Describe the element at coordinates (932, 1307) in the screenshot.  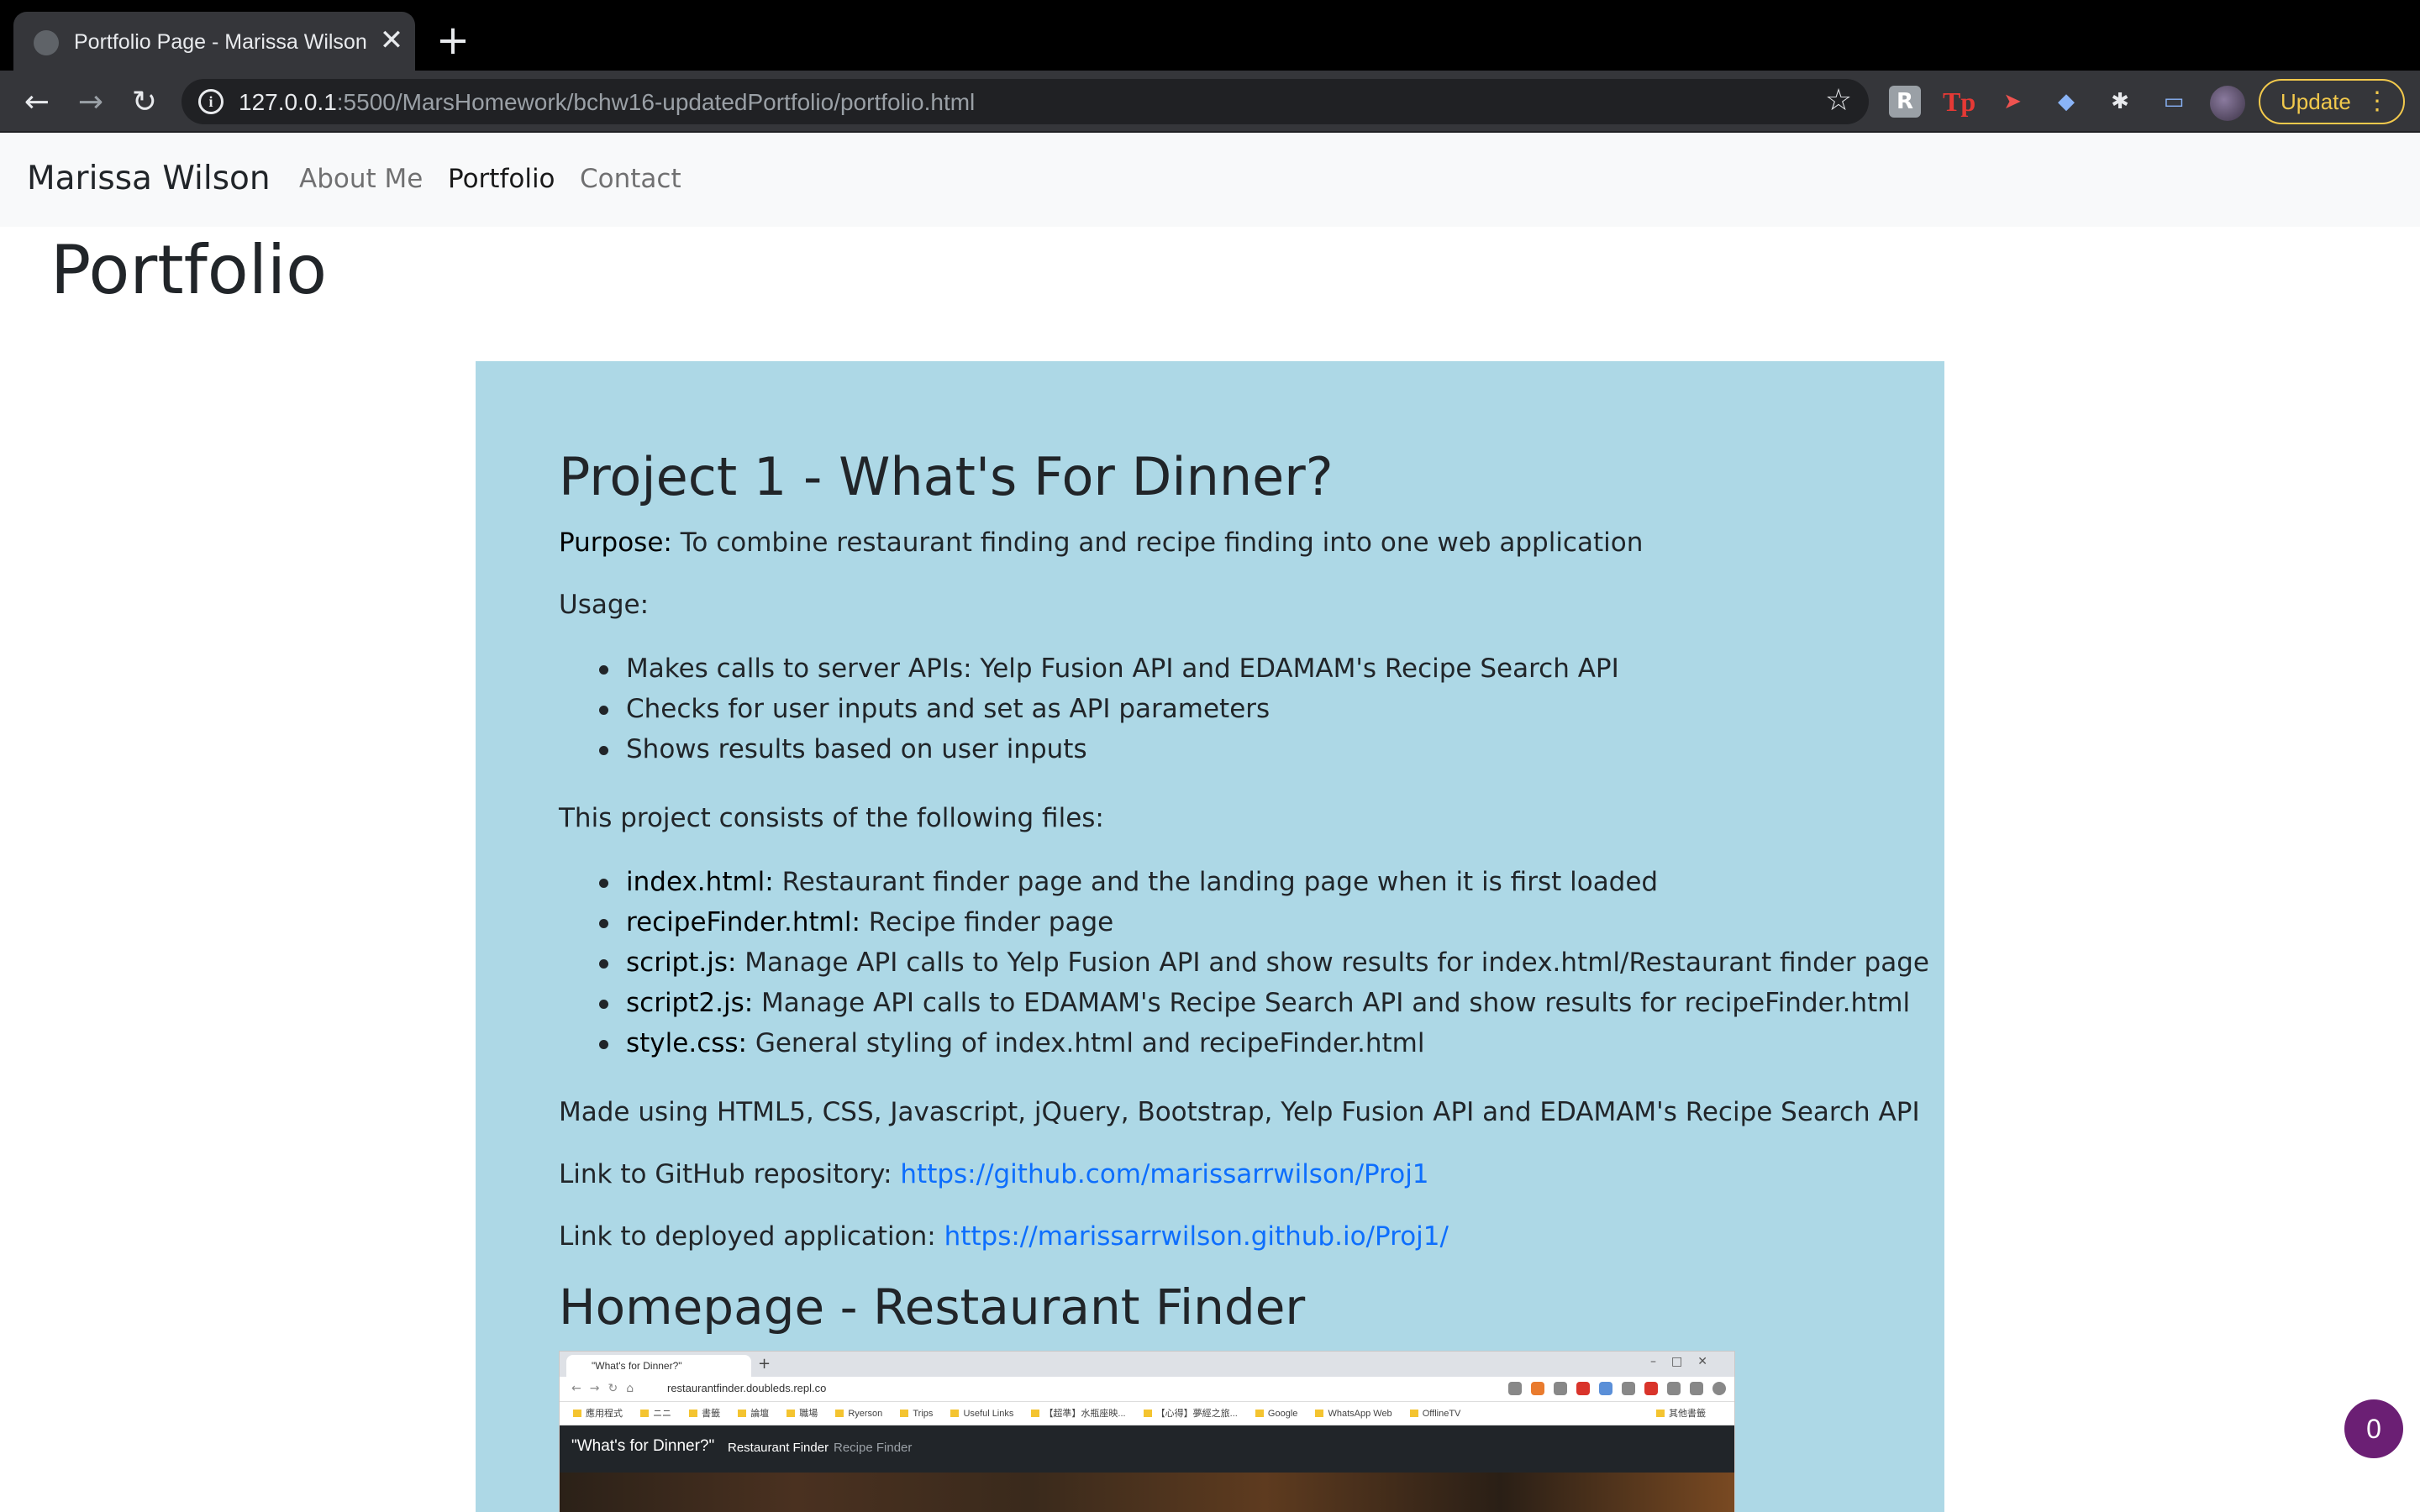
I see `section-title: Homepage - Restaurant Finder` at that location.